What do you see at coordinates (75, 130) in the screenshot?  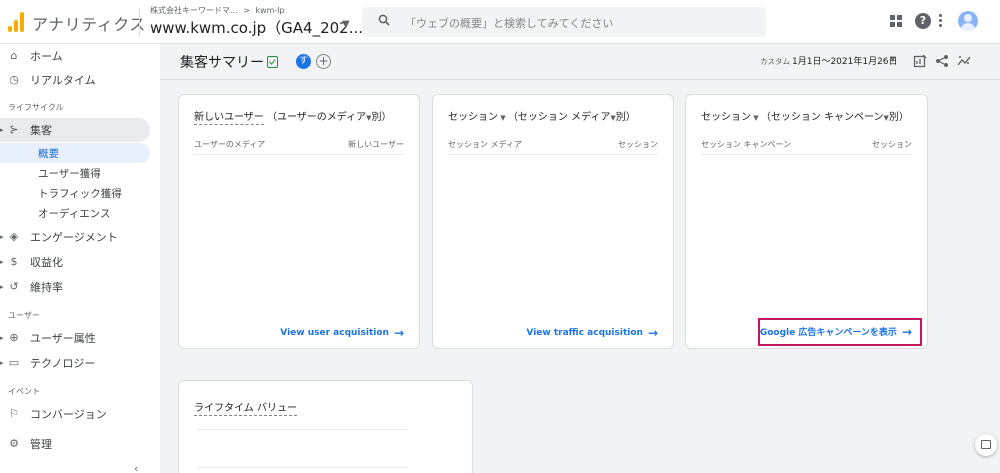 I see `sidebar-item-acquisition: ▸ ⊱ 集客` at bounding box center [75, 130].